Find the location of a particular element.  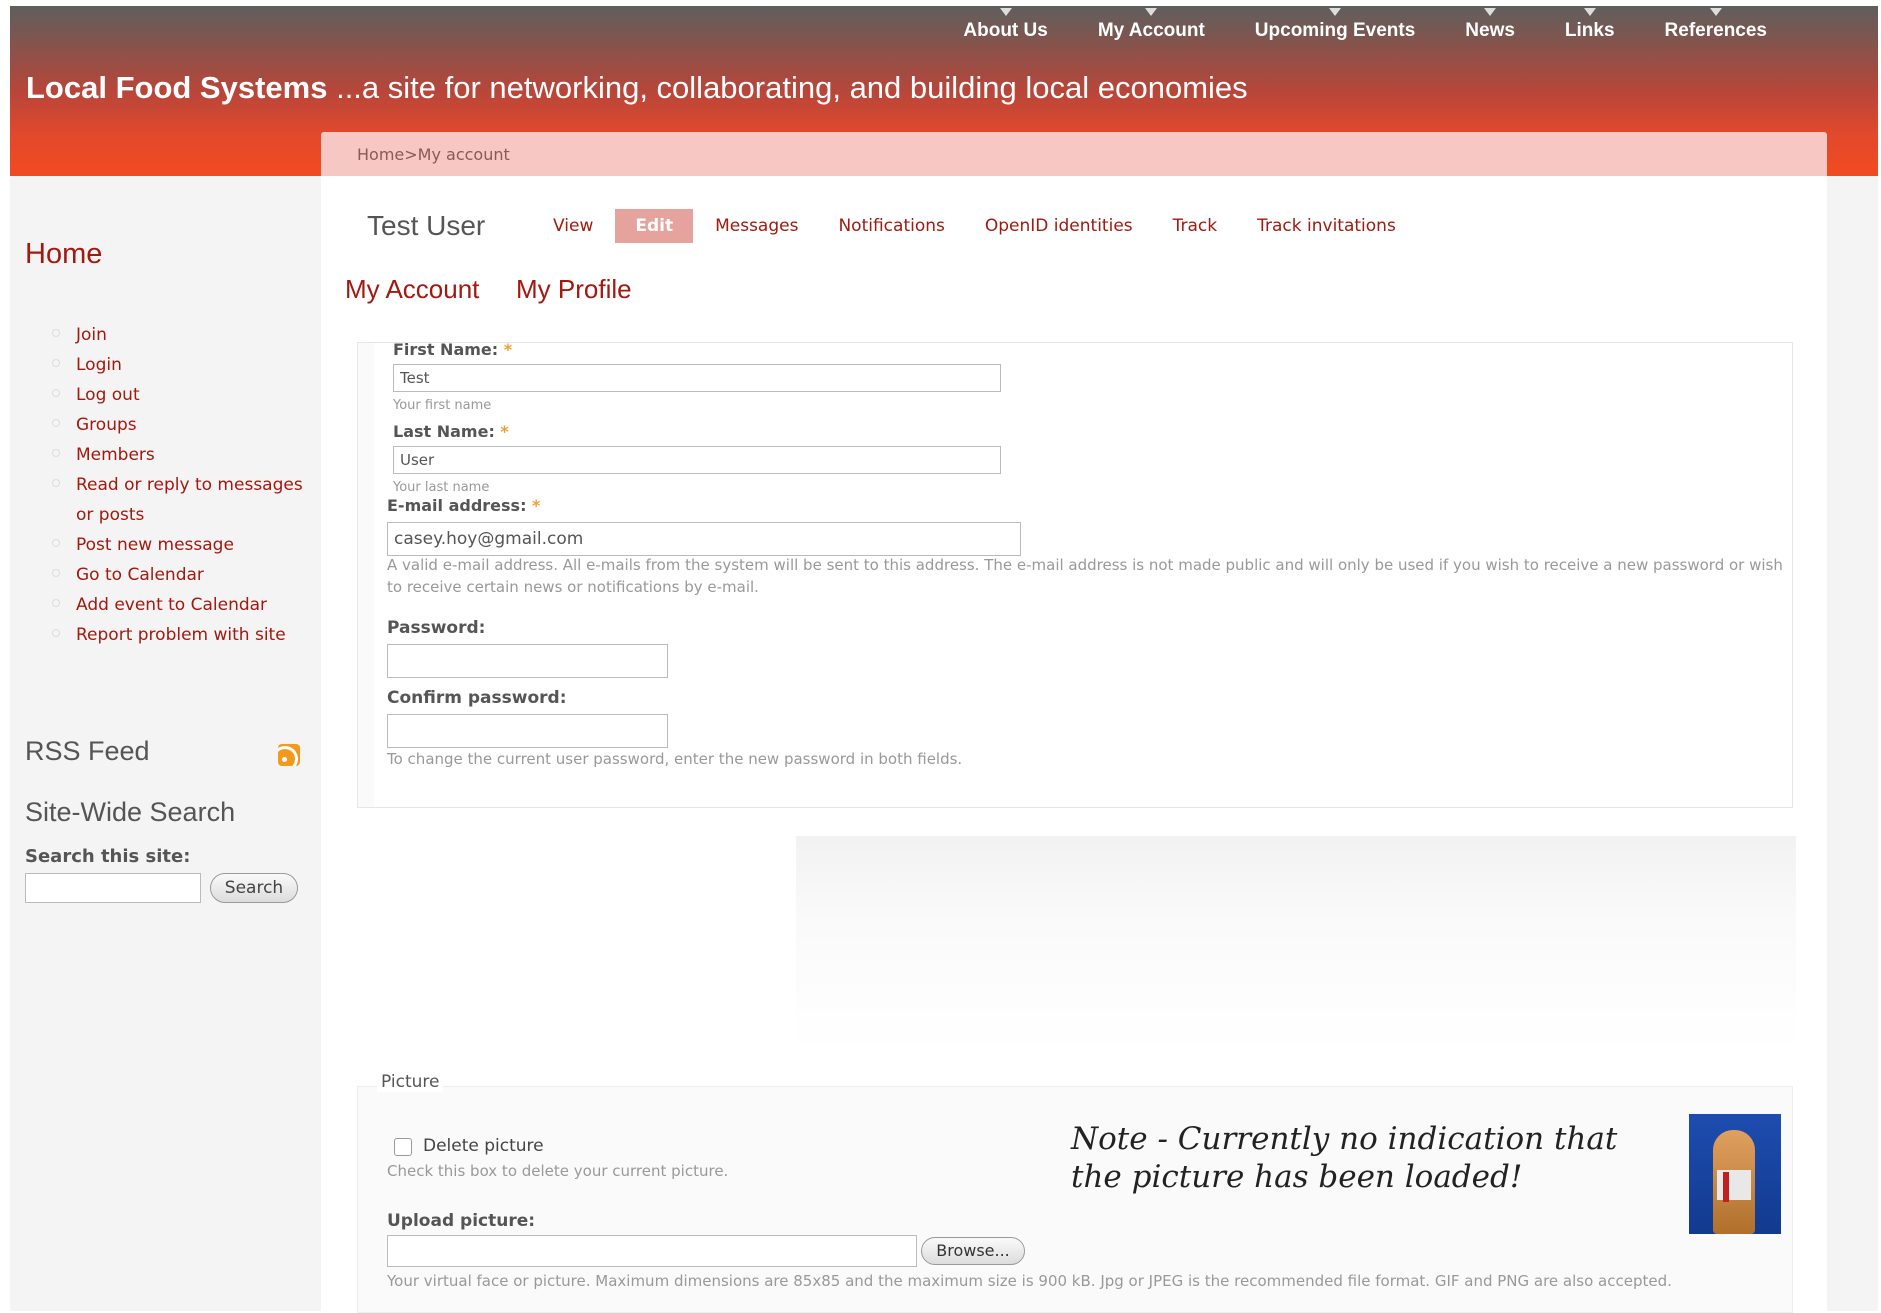

subtab-my-account: My Account is located at coordinates (412, 289).